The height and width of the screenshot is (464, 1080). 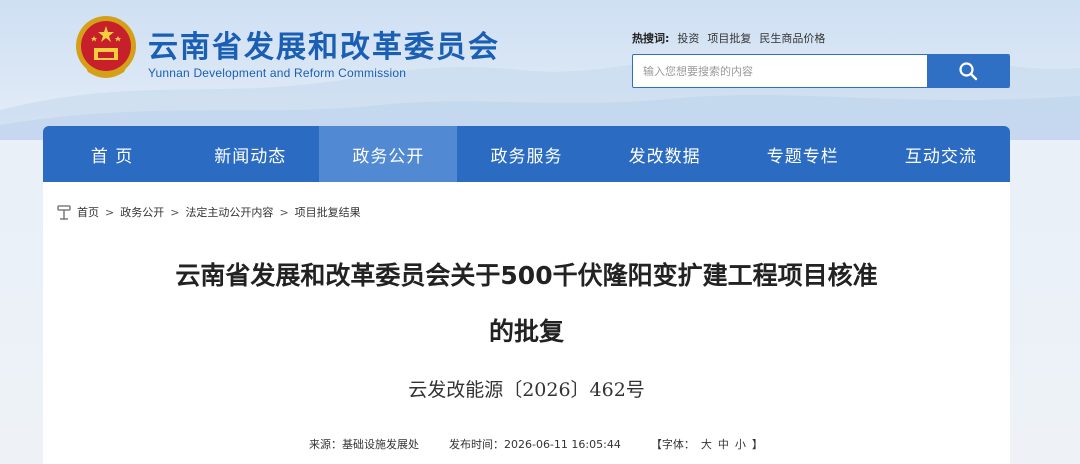 I want to click on nav-item-services: 政务服务, so click(x=526, y=154).